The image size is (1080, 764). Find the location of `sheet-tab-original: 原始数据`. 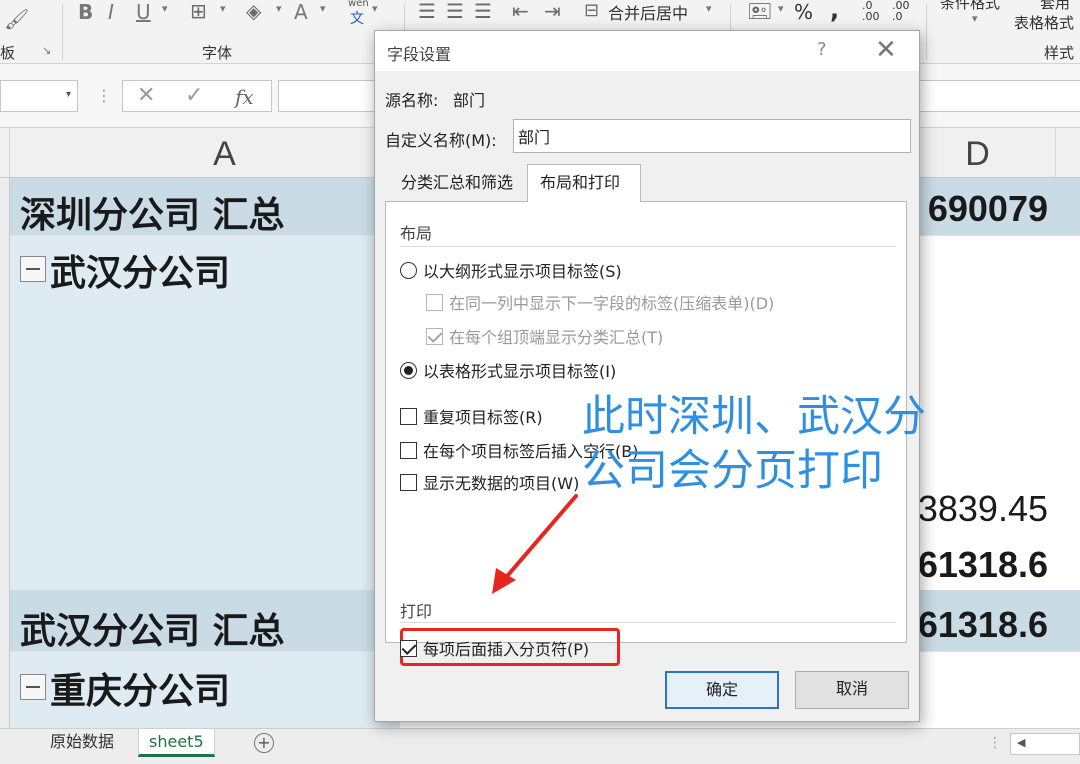

sheet-tab-original: 原始数据 is located at coordinates (82, 743).